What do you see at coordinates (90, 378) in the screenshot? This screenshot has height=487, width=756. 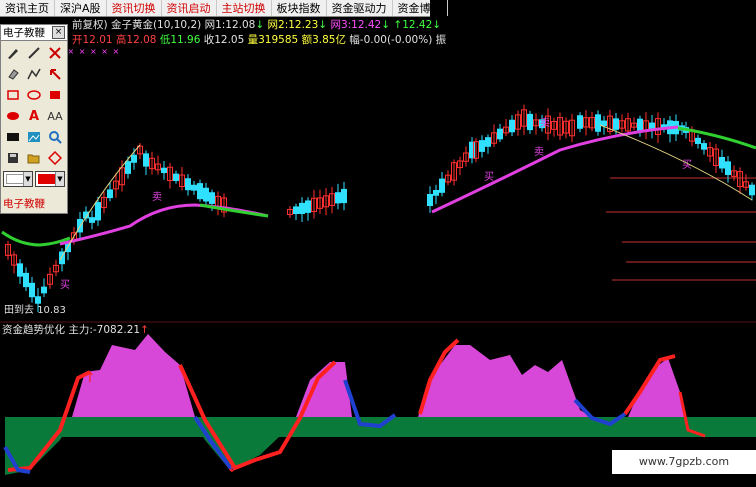 I see `turn-up-arrow: ↑` at bounding box center [90, 378].